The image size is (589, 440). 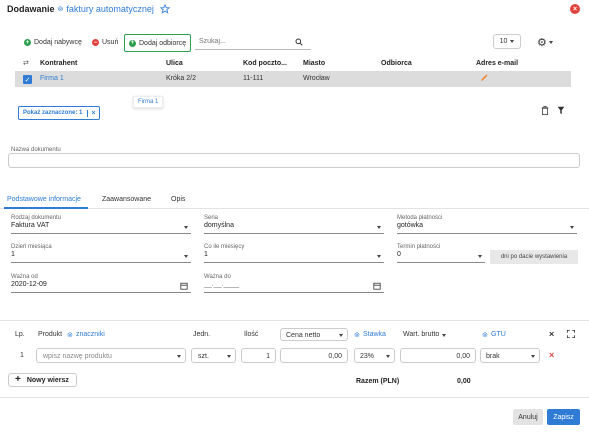 I want to click on search-box, so click(x=253, y=42).